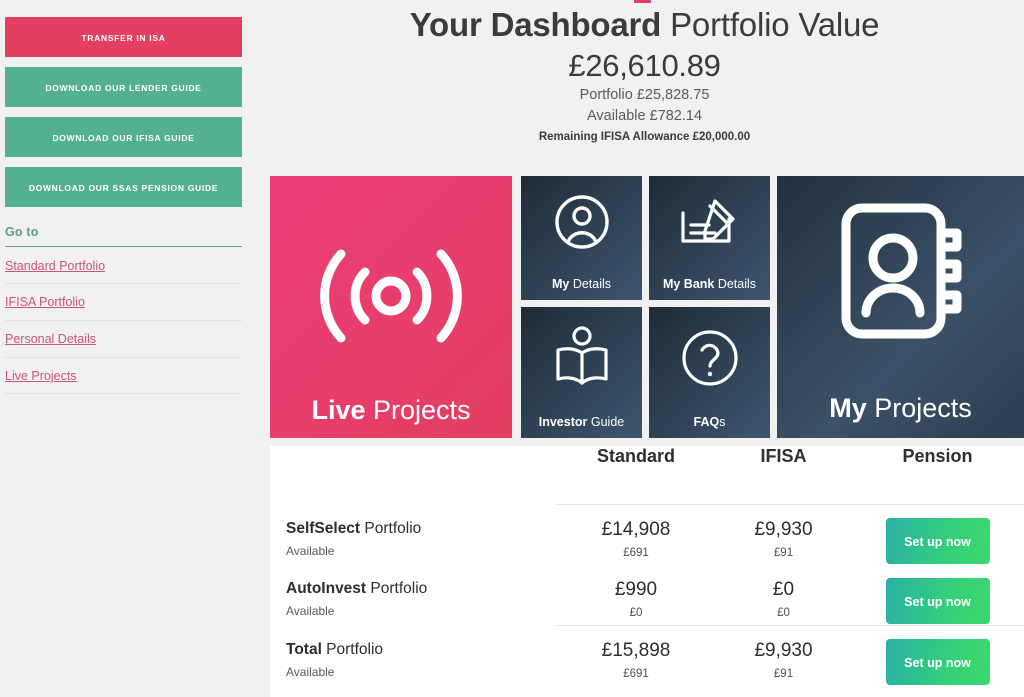 Image resolution: width=1024 pixels, height=697 pixels. Describe the element at coordinates (606, 422) in the screenshot. I see `tile-label-rest: Guide` at that location.